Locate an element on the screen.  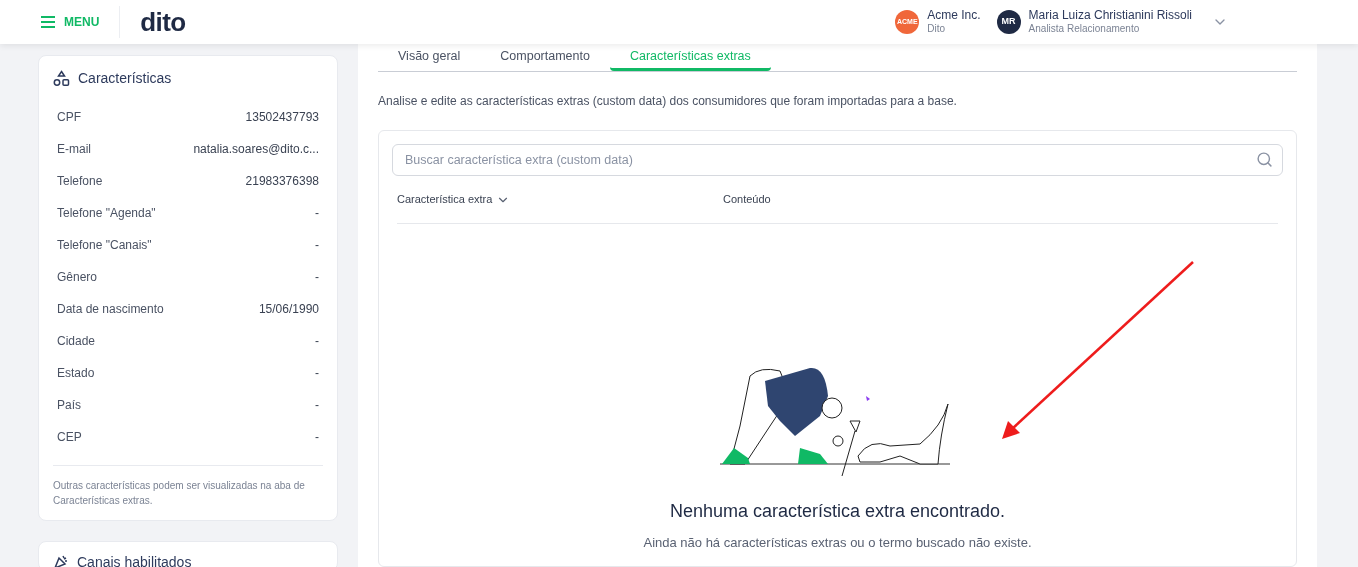
user-avatar: MR is located at coordinates (1008, 22).